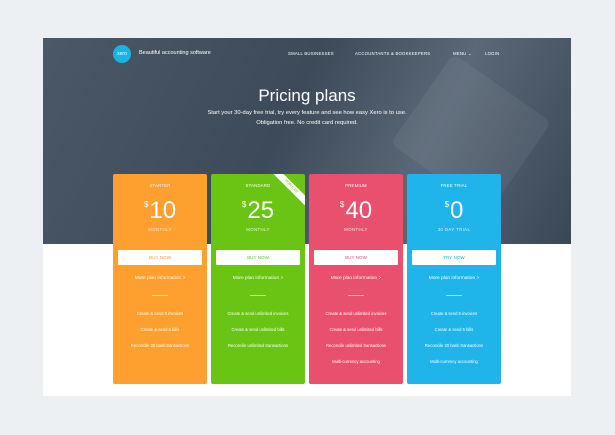 This screenshot has height=435, width=615. Describe the element at coordinates (359, 210) in the screenshot. I see `price-amount: 40` at that location.